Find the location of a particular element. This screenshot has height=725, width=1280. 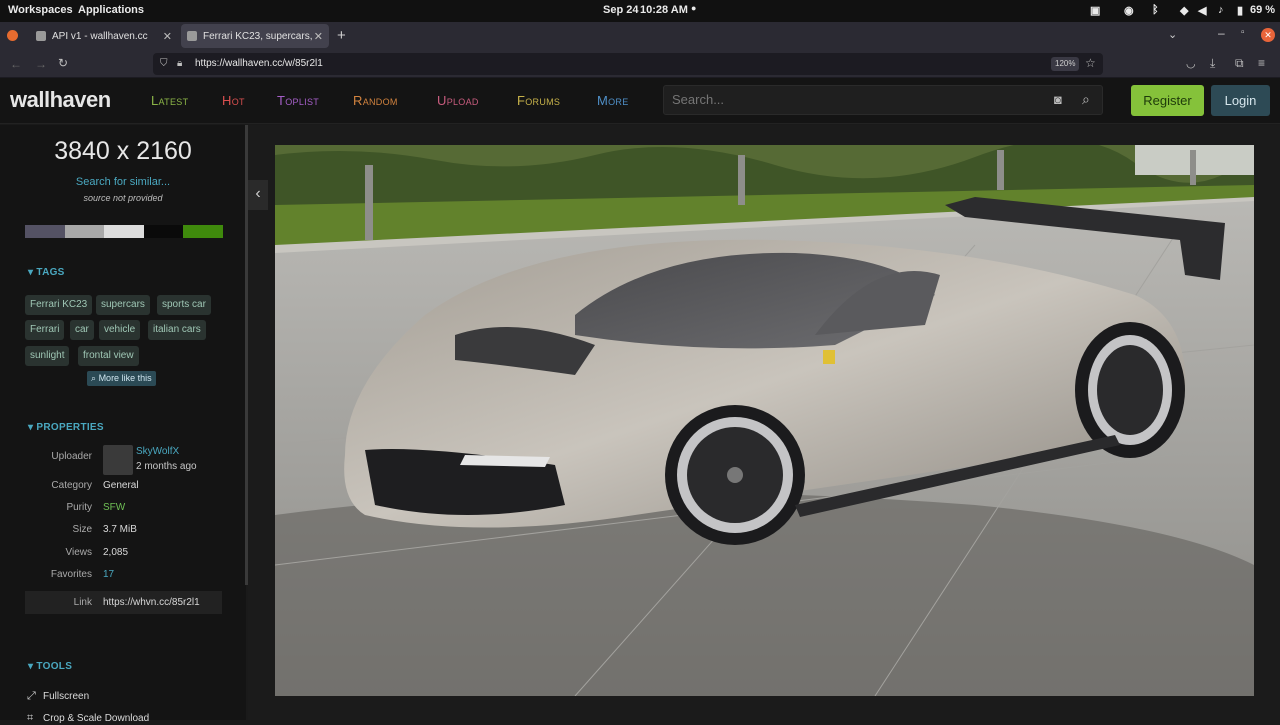

close-window-icon: ✕ is located at coordinates (1268, 35).